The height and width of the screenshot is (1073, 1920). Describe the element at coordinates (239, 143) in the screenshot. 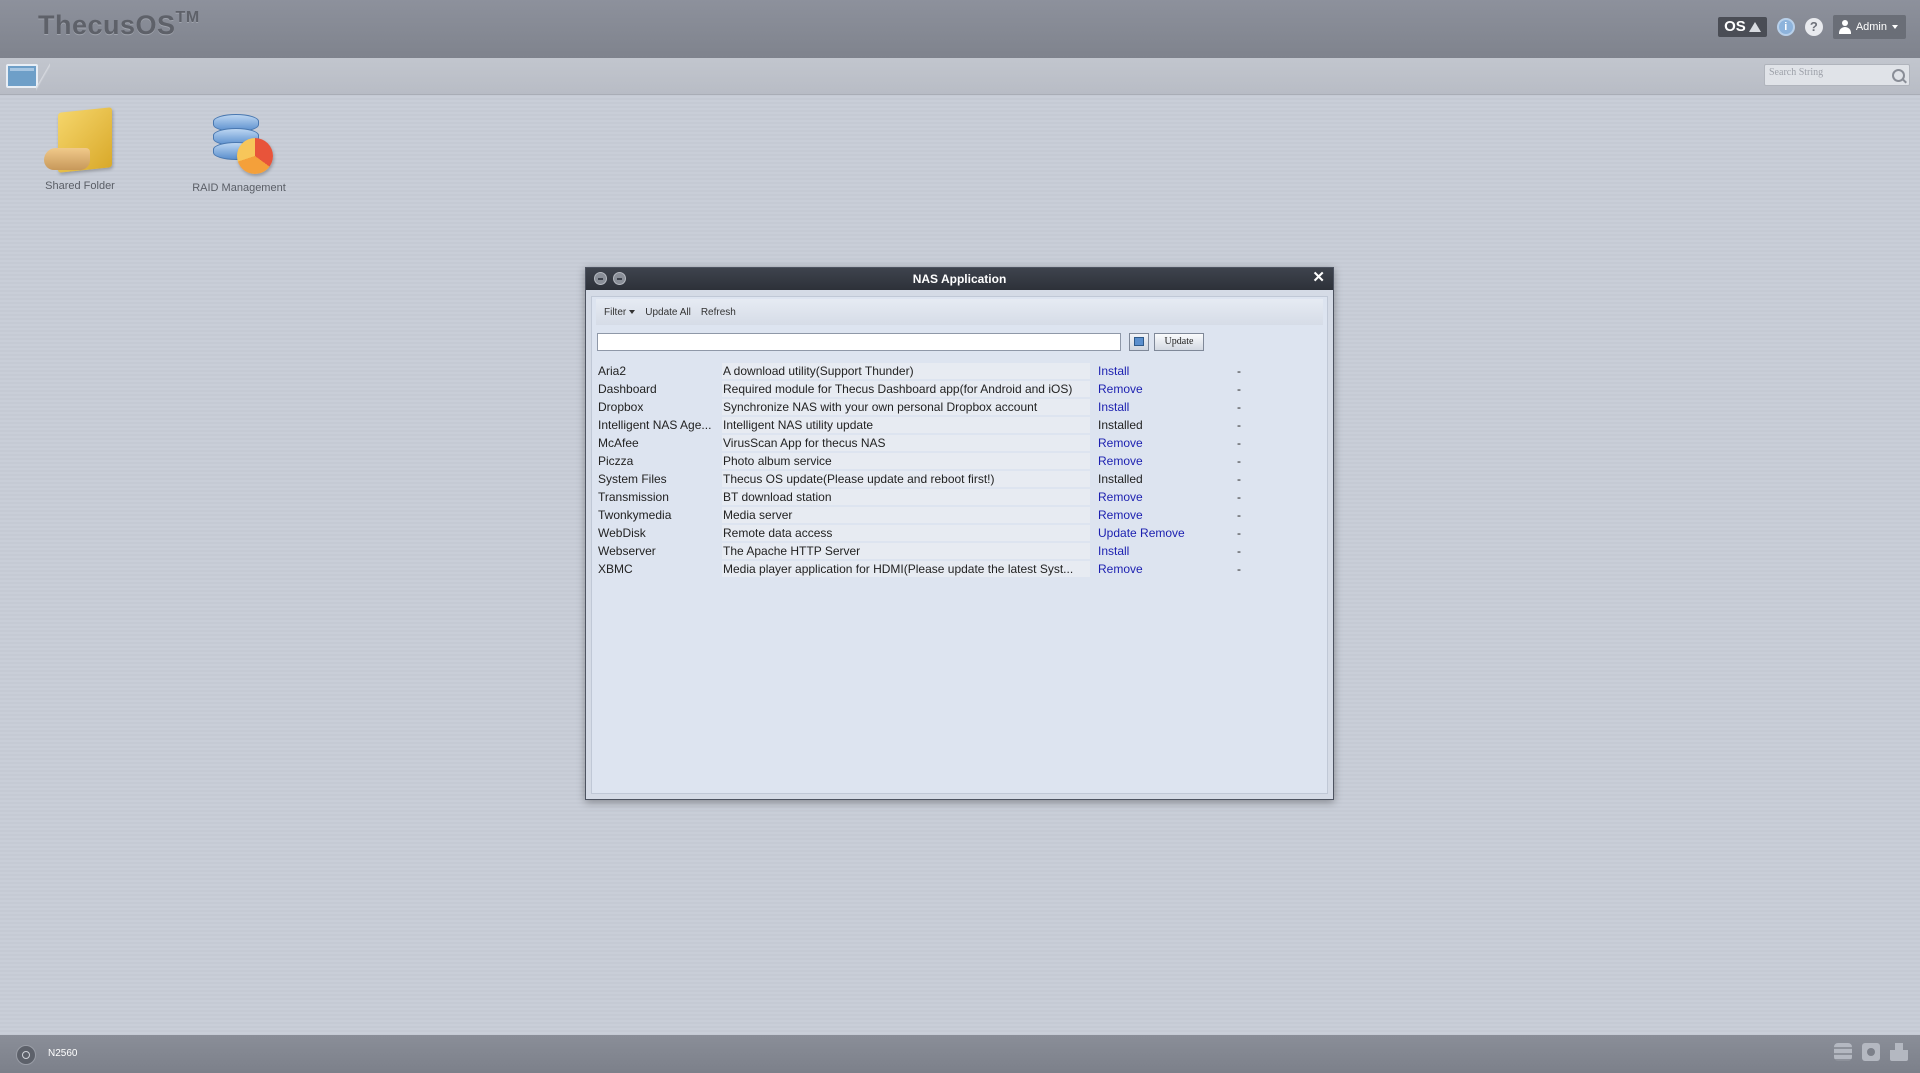

I see `raid-management-icon` at that location.